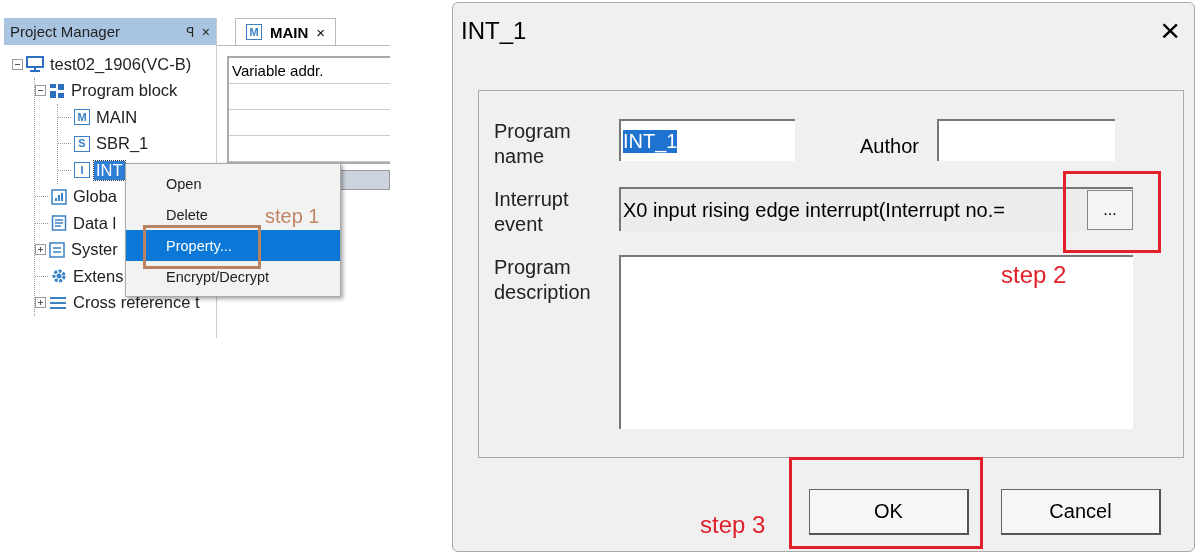 Image resolution: width=1199 pixels, height=556 pixels. What do you see at coordinates (187, 214) in the screenshot?
I see `menu-item: Delete` at bounding box center [187, 214].